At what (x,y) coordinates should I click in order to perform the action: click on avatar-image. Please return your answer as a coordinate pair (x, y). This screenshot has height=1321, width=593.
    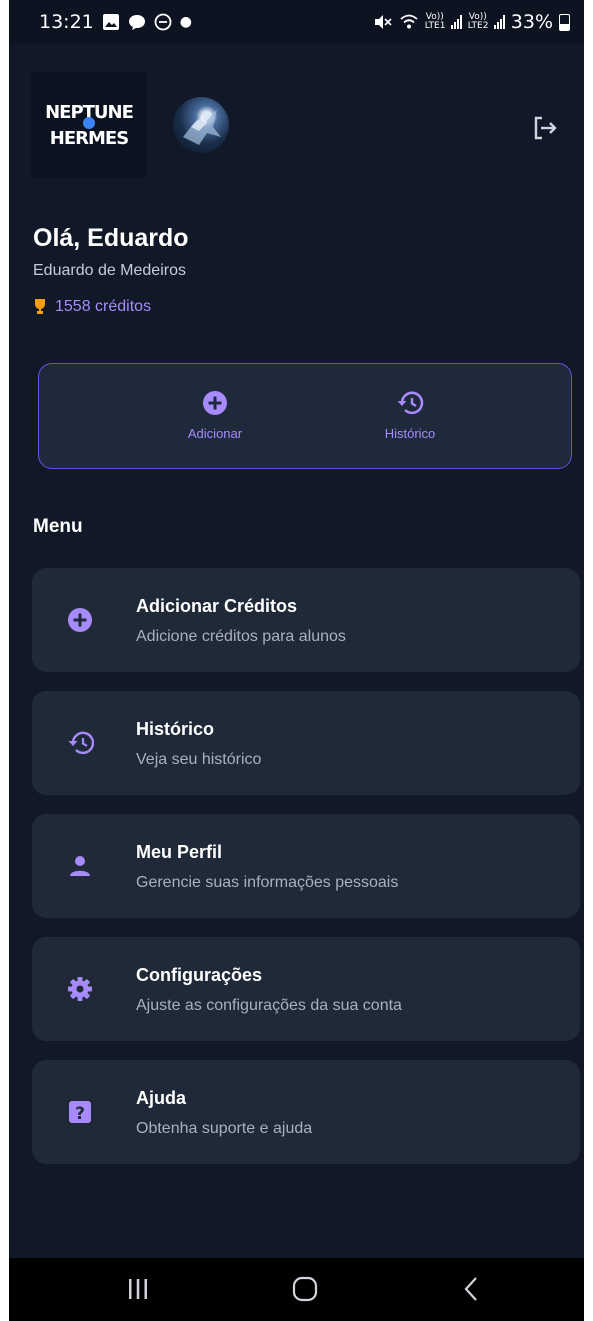
    Looking at the image, I should click on (202, 127).